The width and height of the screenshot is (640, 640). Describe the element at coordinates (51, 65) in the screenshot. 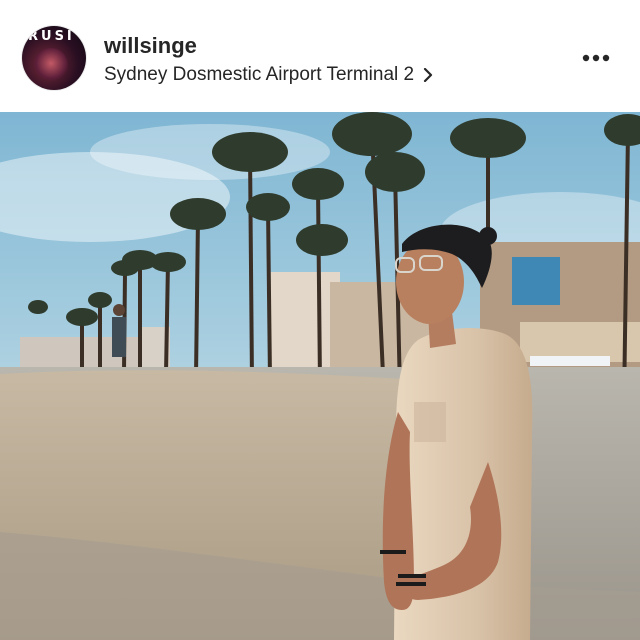

I see `avatar-photo` at that location.